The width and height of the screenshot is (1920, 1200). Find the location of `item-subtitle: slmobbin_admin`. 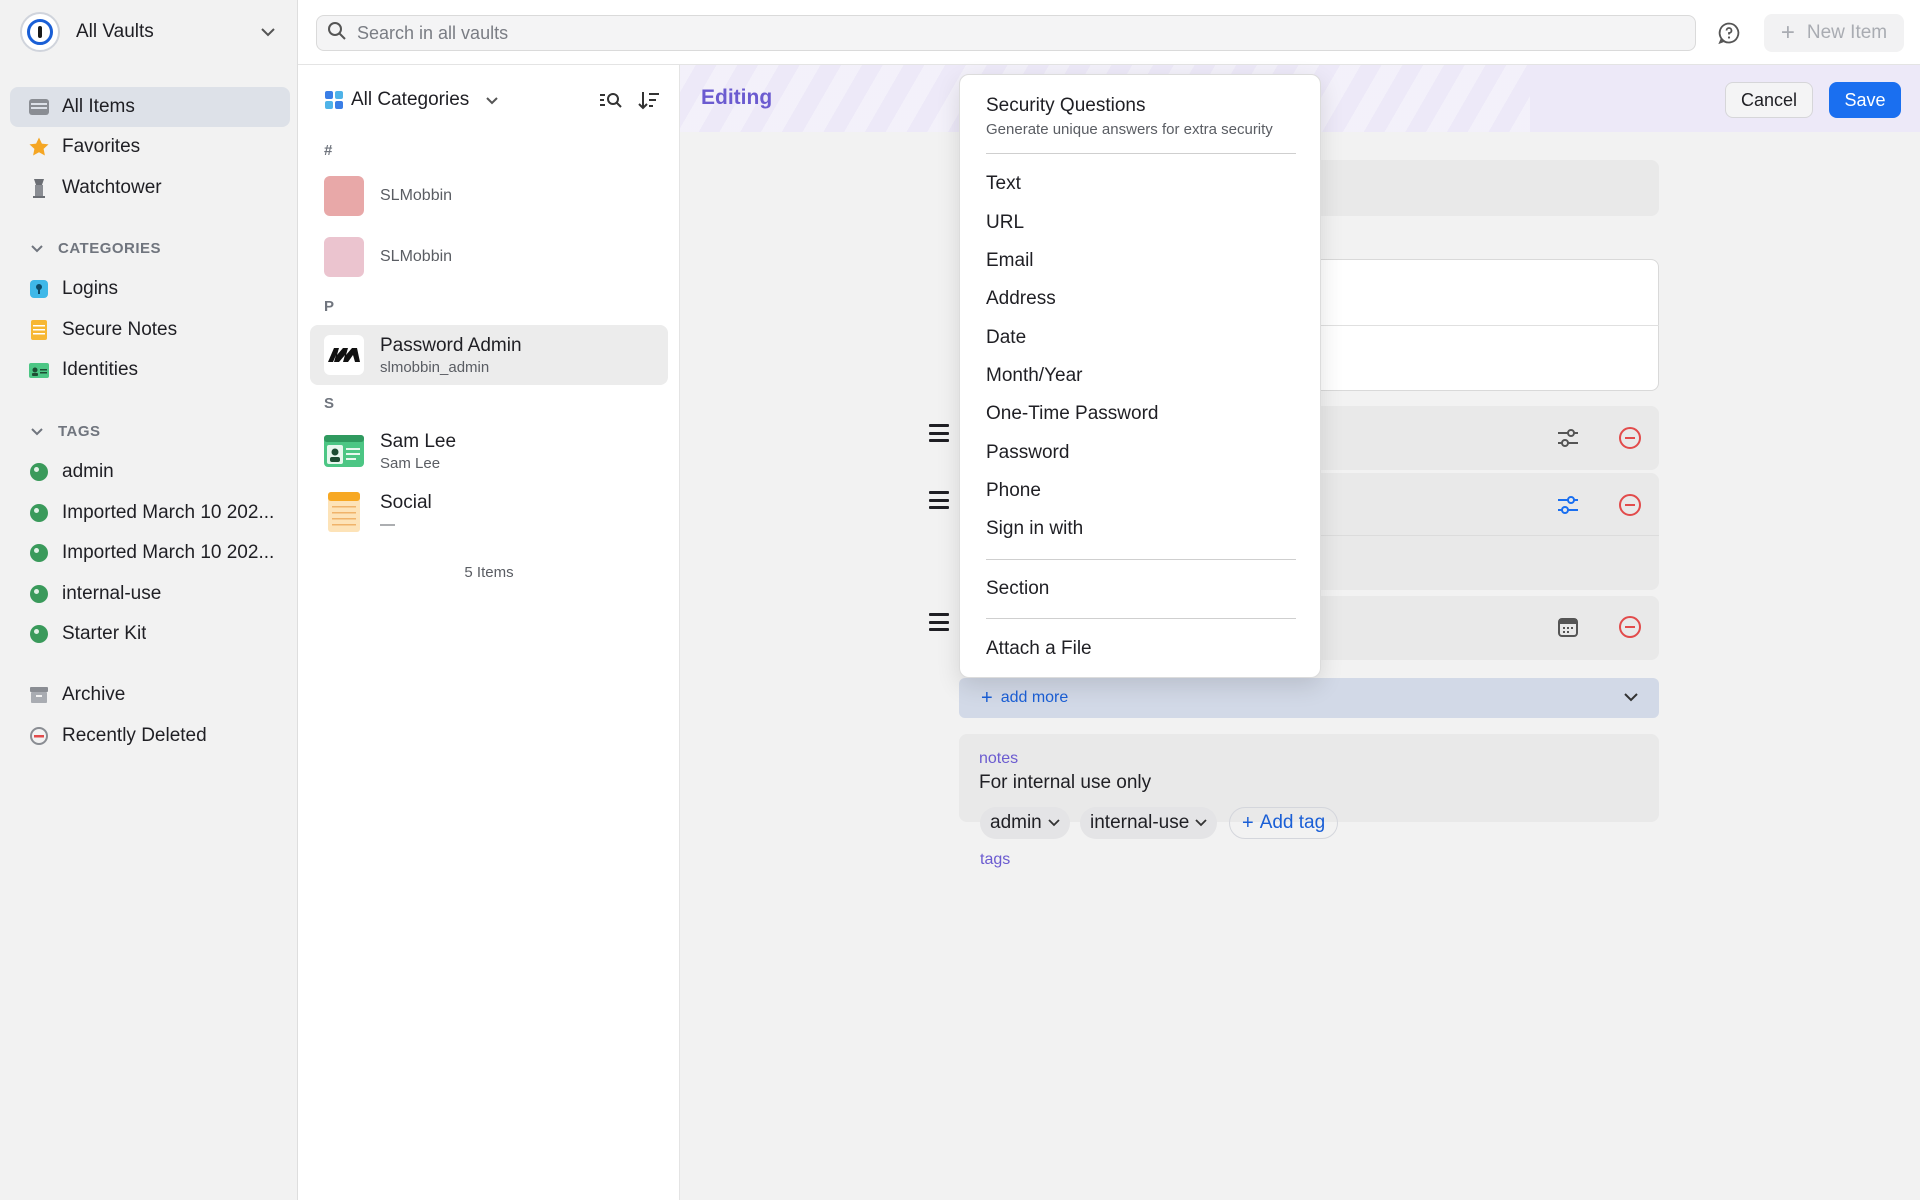

item-subtitle: slmobbin_admin is located at coordinates (435, 367).